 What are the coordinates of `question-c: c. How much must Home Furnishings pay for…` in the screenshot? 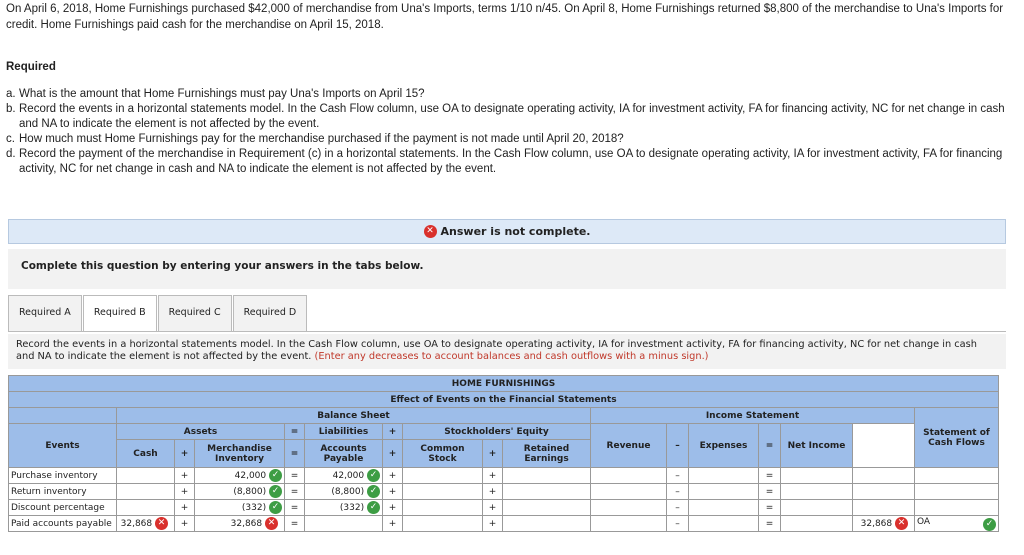 It's located at (506, 139).